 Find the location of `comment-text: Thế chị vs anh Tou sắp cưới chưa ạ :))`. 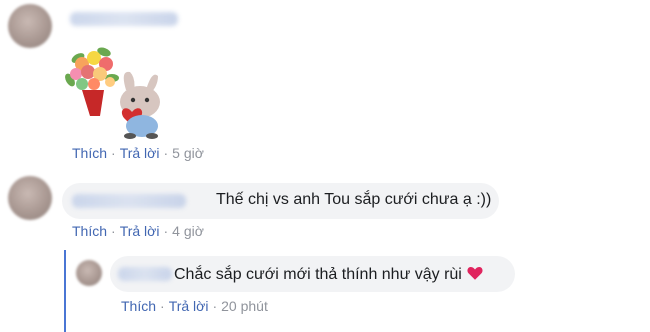

comment-text: Thế chị vs anh Tou sắp cưới chưa ạ :)) is located at coordinates (354, 199).